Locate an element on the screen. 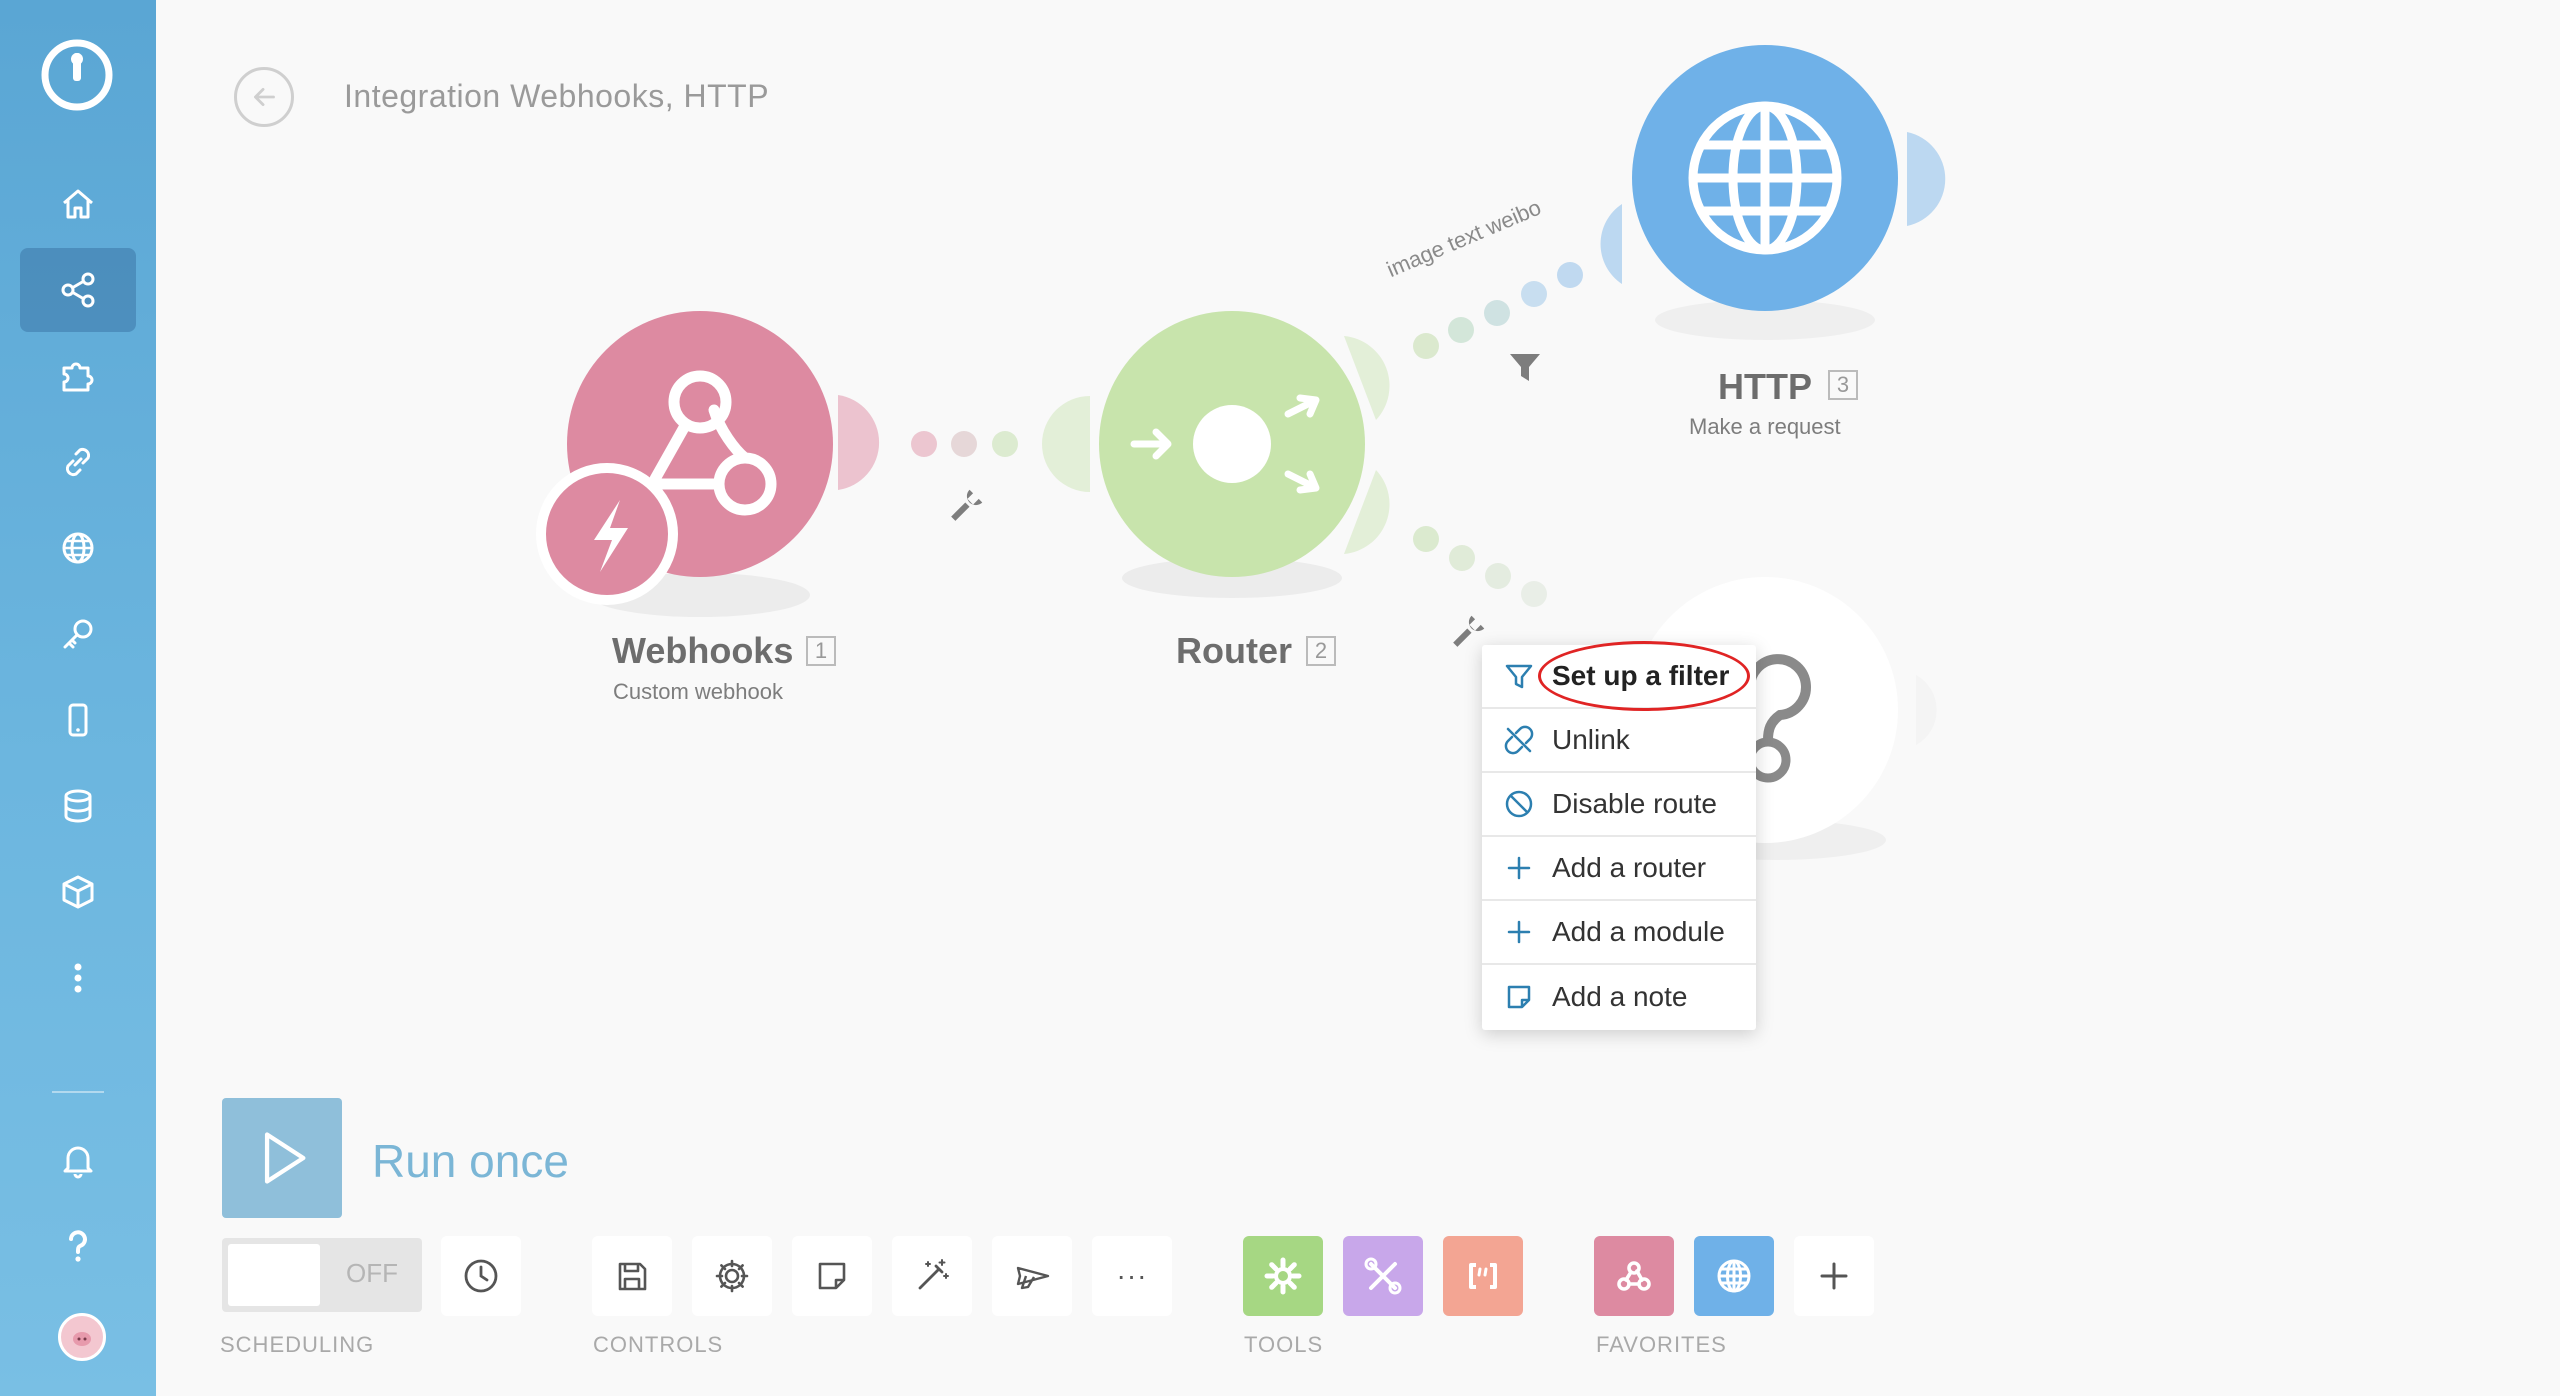 This screenshot has width=2560, height=1396. scheduling-label: SCHEDULING is located at coordinates (297, 1344).